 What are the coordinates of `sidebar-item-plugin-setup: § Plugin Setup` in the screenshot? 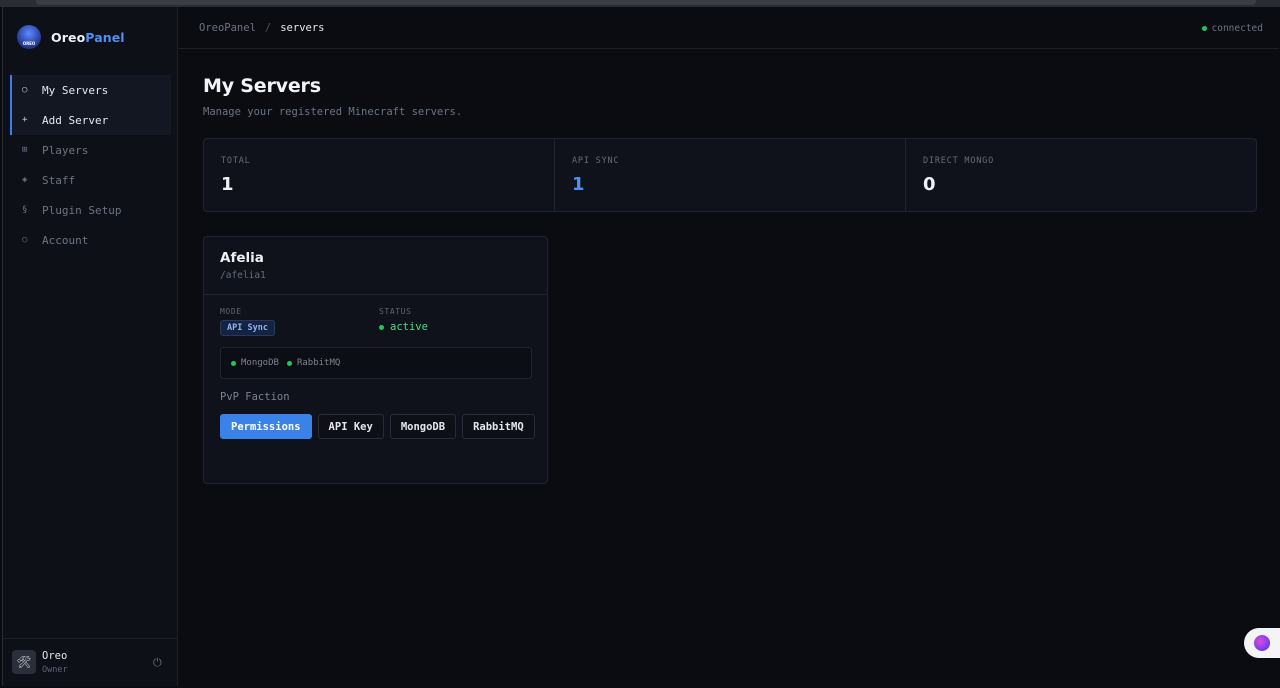 It's located at (90, 210).